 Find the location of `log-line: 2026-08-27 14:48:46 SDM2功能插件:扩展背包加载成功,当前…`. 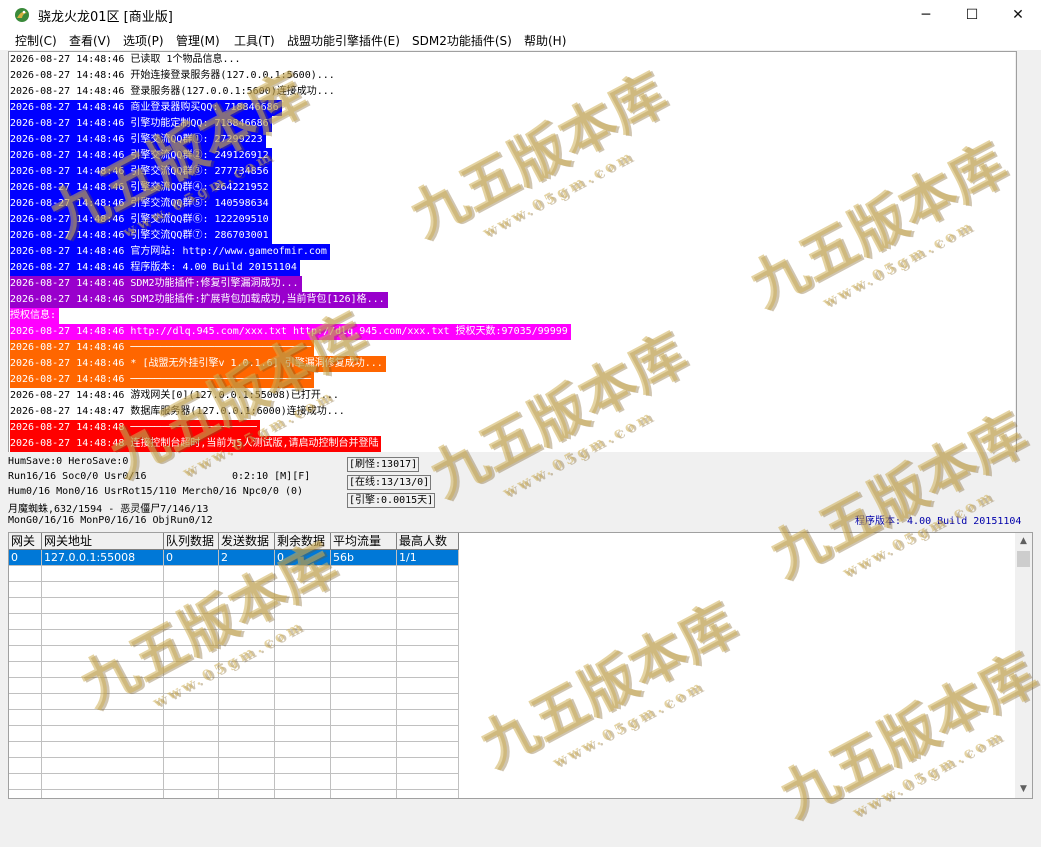

log-line: 2026-08-27 14:48:46 SDM2功能插件:扩展背包加载成功,当前… is located at coordinates (199, 300).